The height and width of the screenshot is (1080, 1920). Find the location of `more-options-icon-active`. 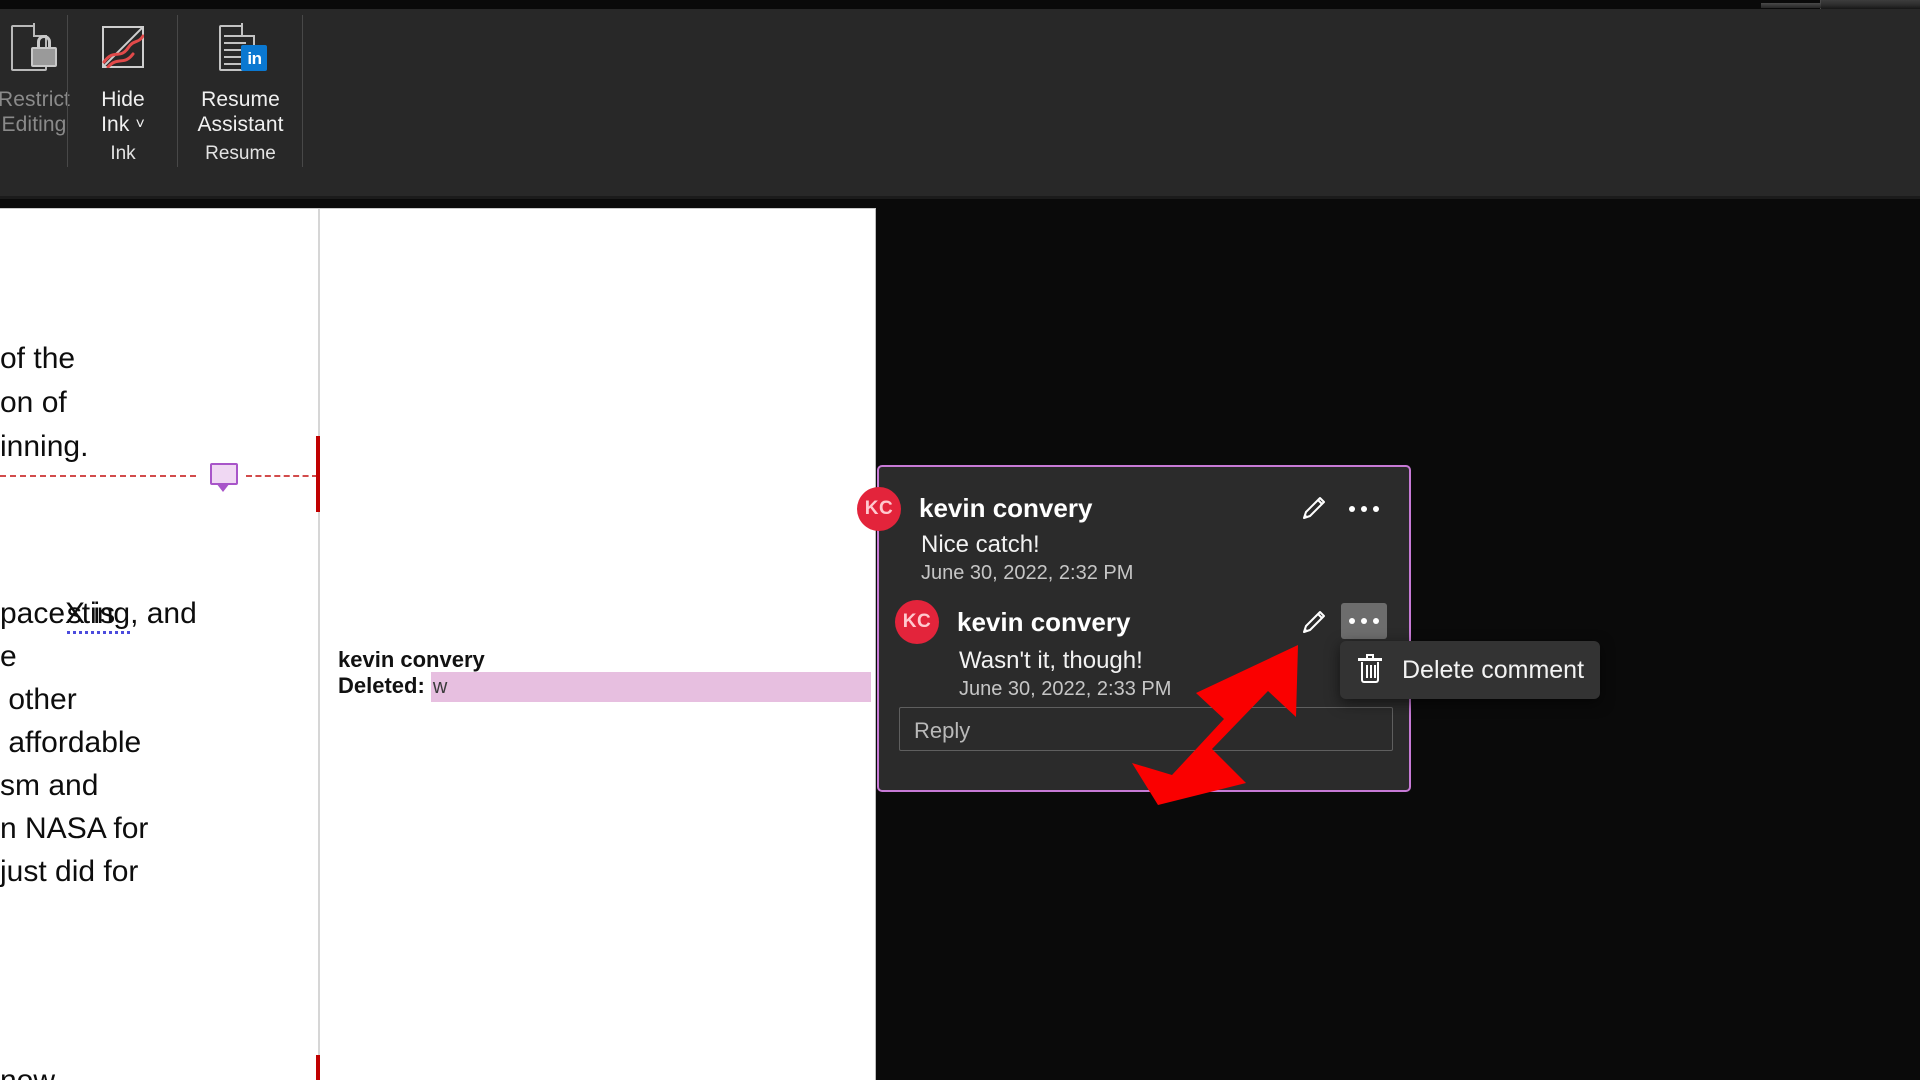

more-options-icon-active is located at coordinates (1364, 621).